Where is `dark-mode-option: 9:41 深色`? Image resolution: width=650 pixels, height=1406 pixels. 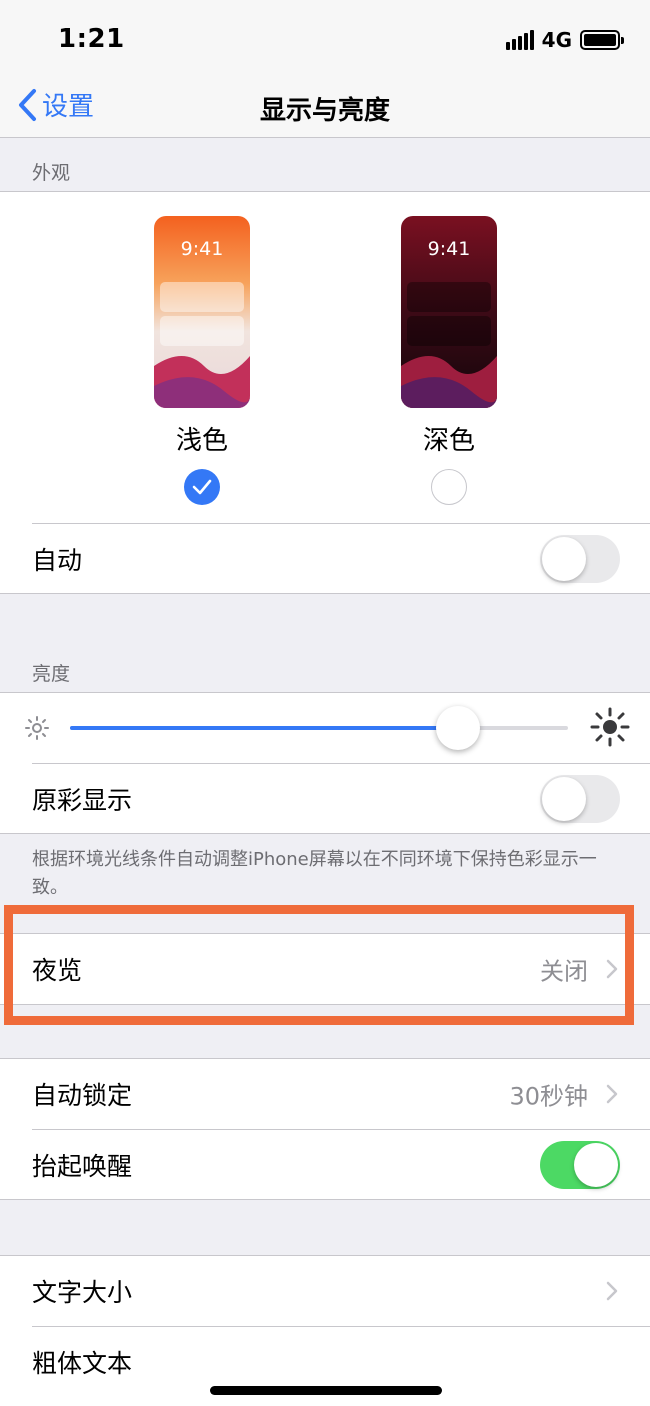 dark-mode-option: 9:41 深色 is located at coordinates (449, 360).